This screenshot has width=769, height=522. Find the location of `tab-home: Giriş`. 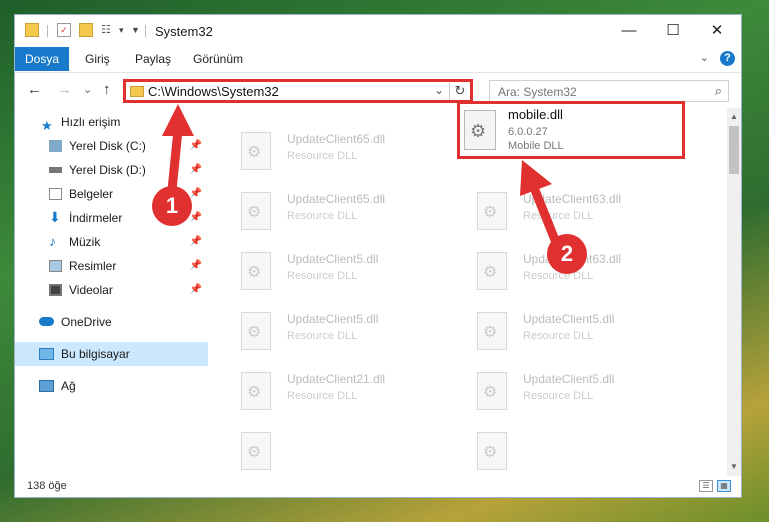

tab-home: Giriş is located at coordinates (97, 59).